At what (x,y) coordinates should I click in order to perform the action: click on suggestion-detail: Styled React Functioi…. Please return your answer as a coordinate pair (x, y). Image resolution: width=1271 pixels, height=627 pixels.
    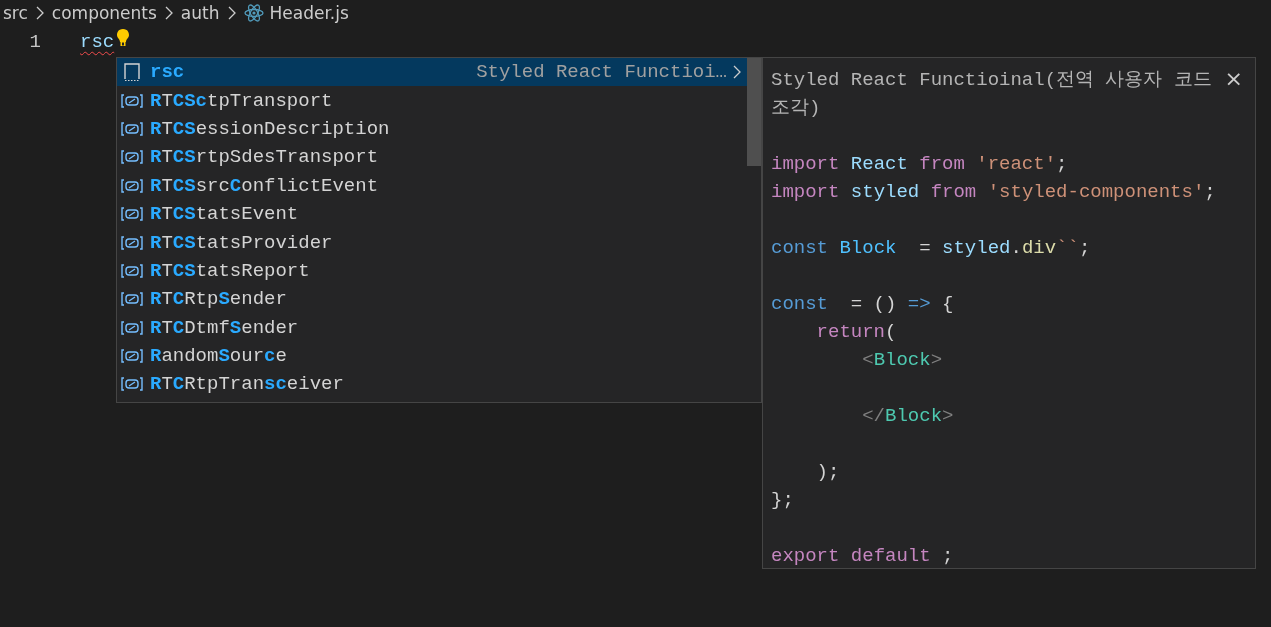
    Looking at the image, I should click on (601, 72).